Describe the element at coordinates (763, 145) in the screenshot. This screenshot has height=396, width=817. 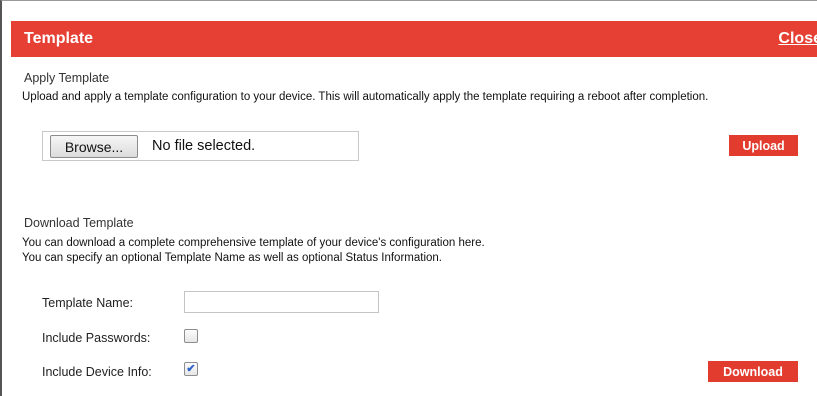
I see `upload-button: Upload` at that location.